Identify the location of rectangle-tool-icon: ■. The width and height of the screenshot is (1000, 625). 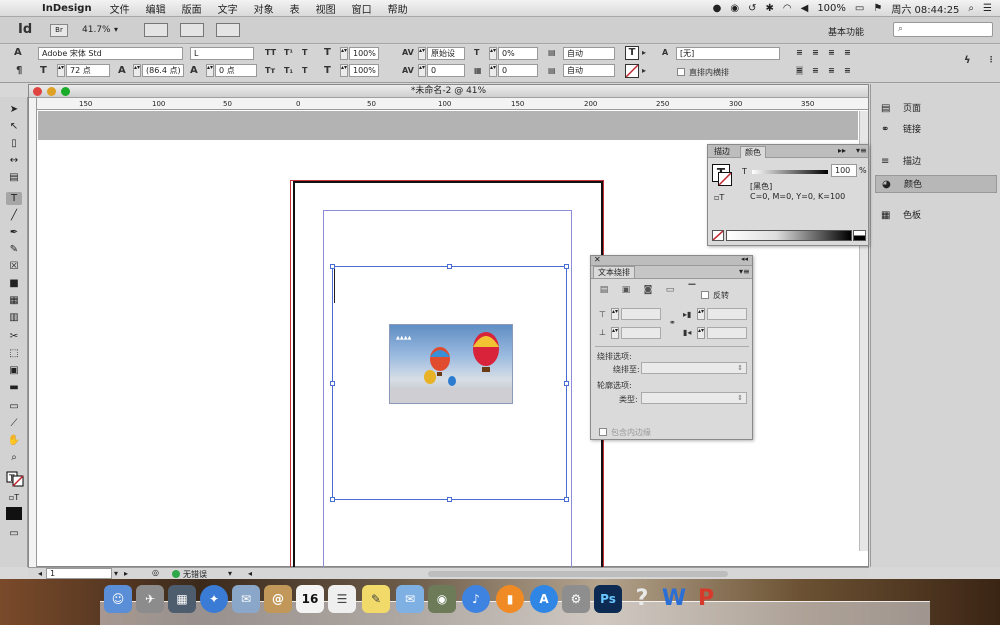
(14, 283).